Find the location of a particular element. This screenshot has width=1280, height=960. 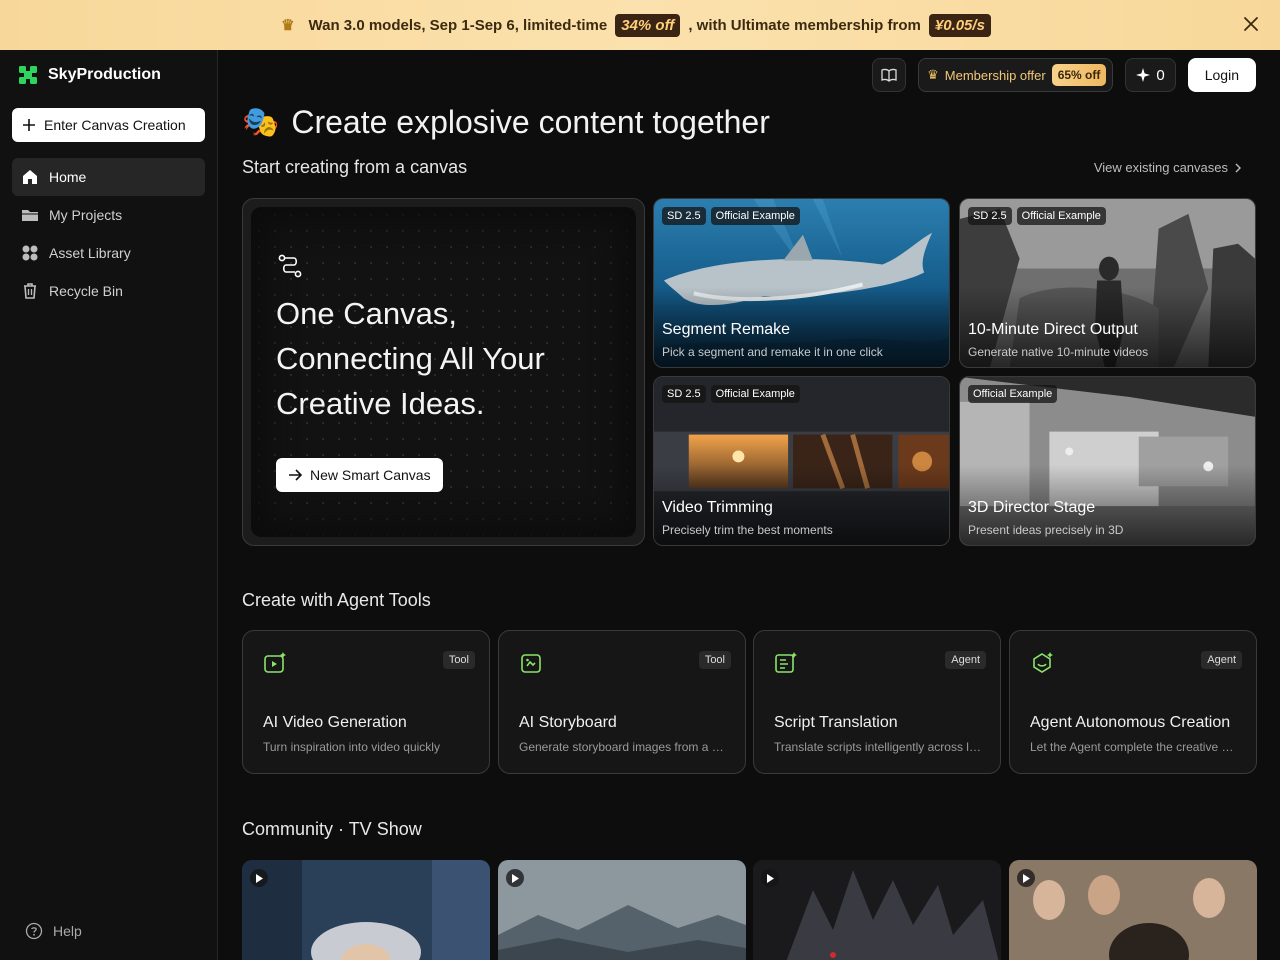

card-tags: Official Example is located at coordinates (1013, 394).